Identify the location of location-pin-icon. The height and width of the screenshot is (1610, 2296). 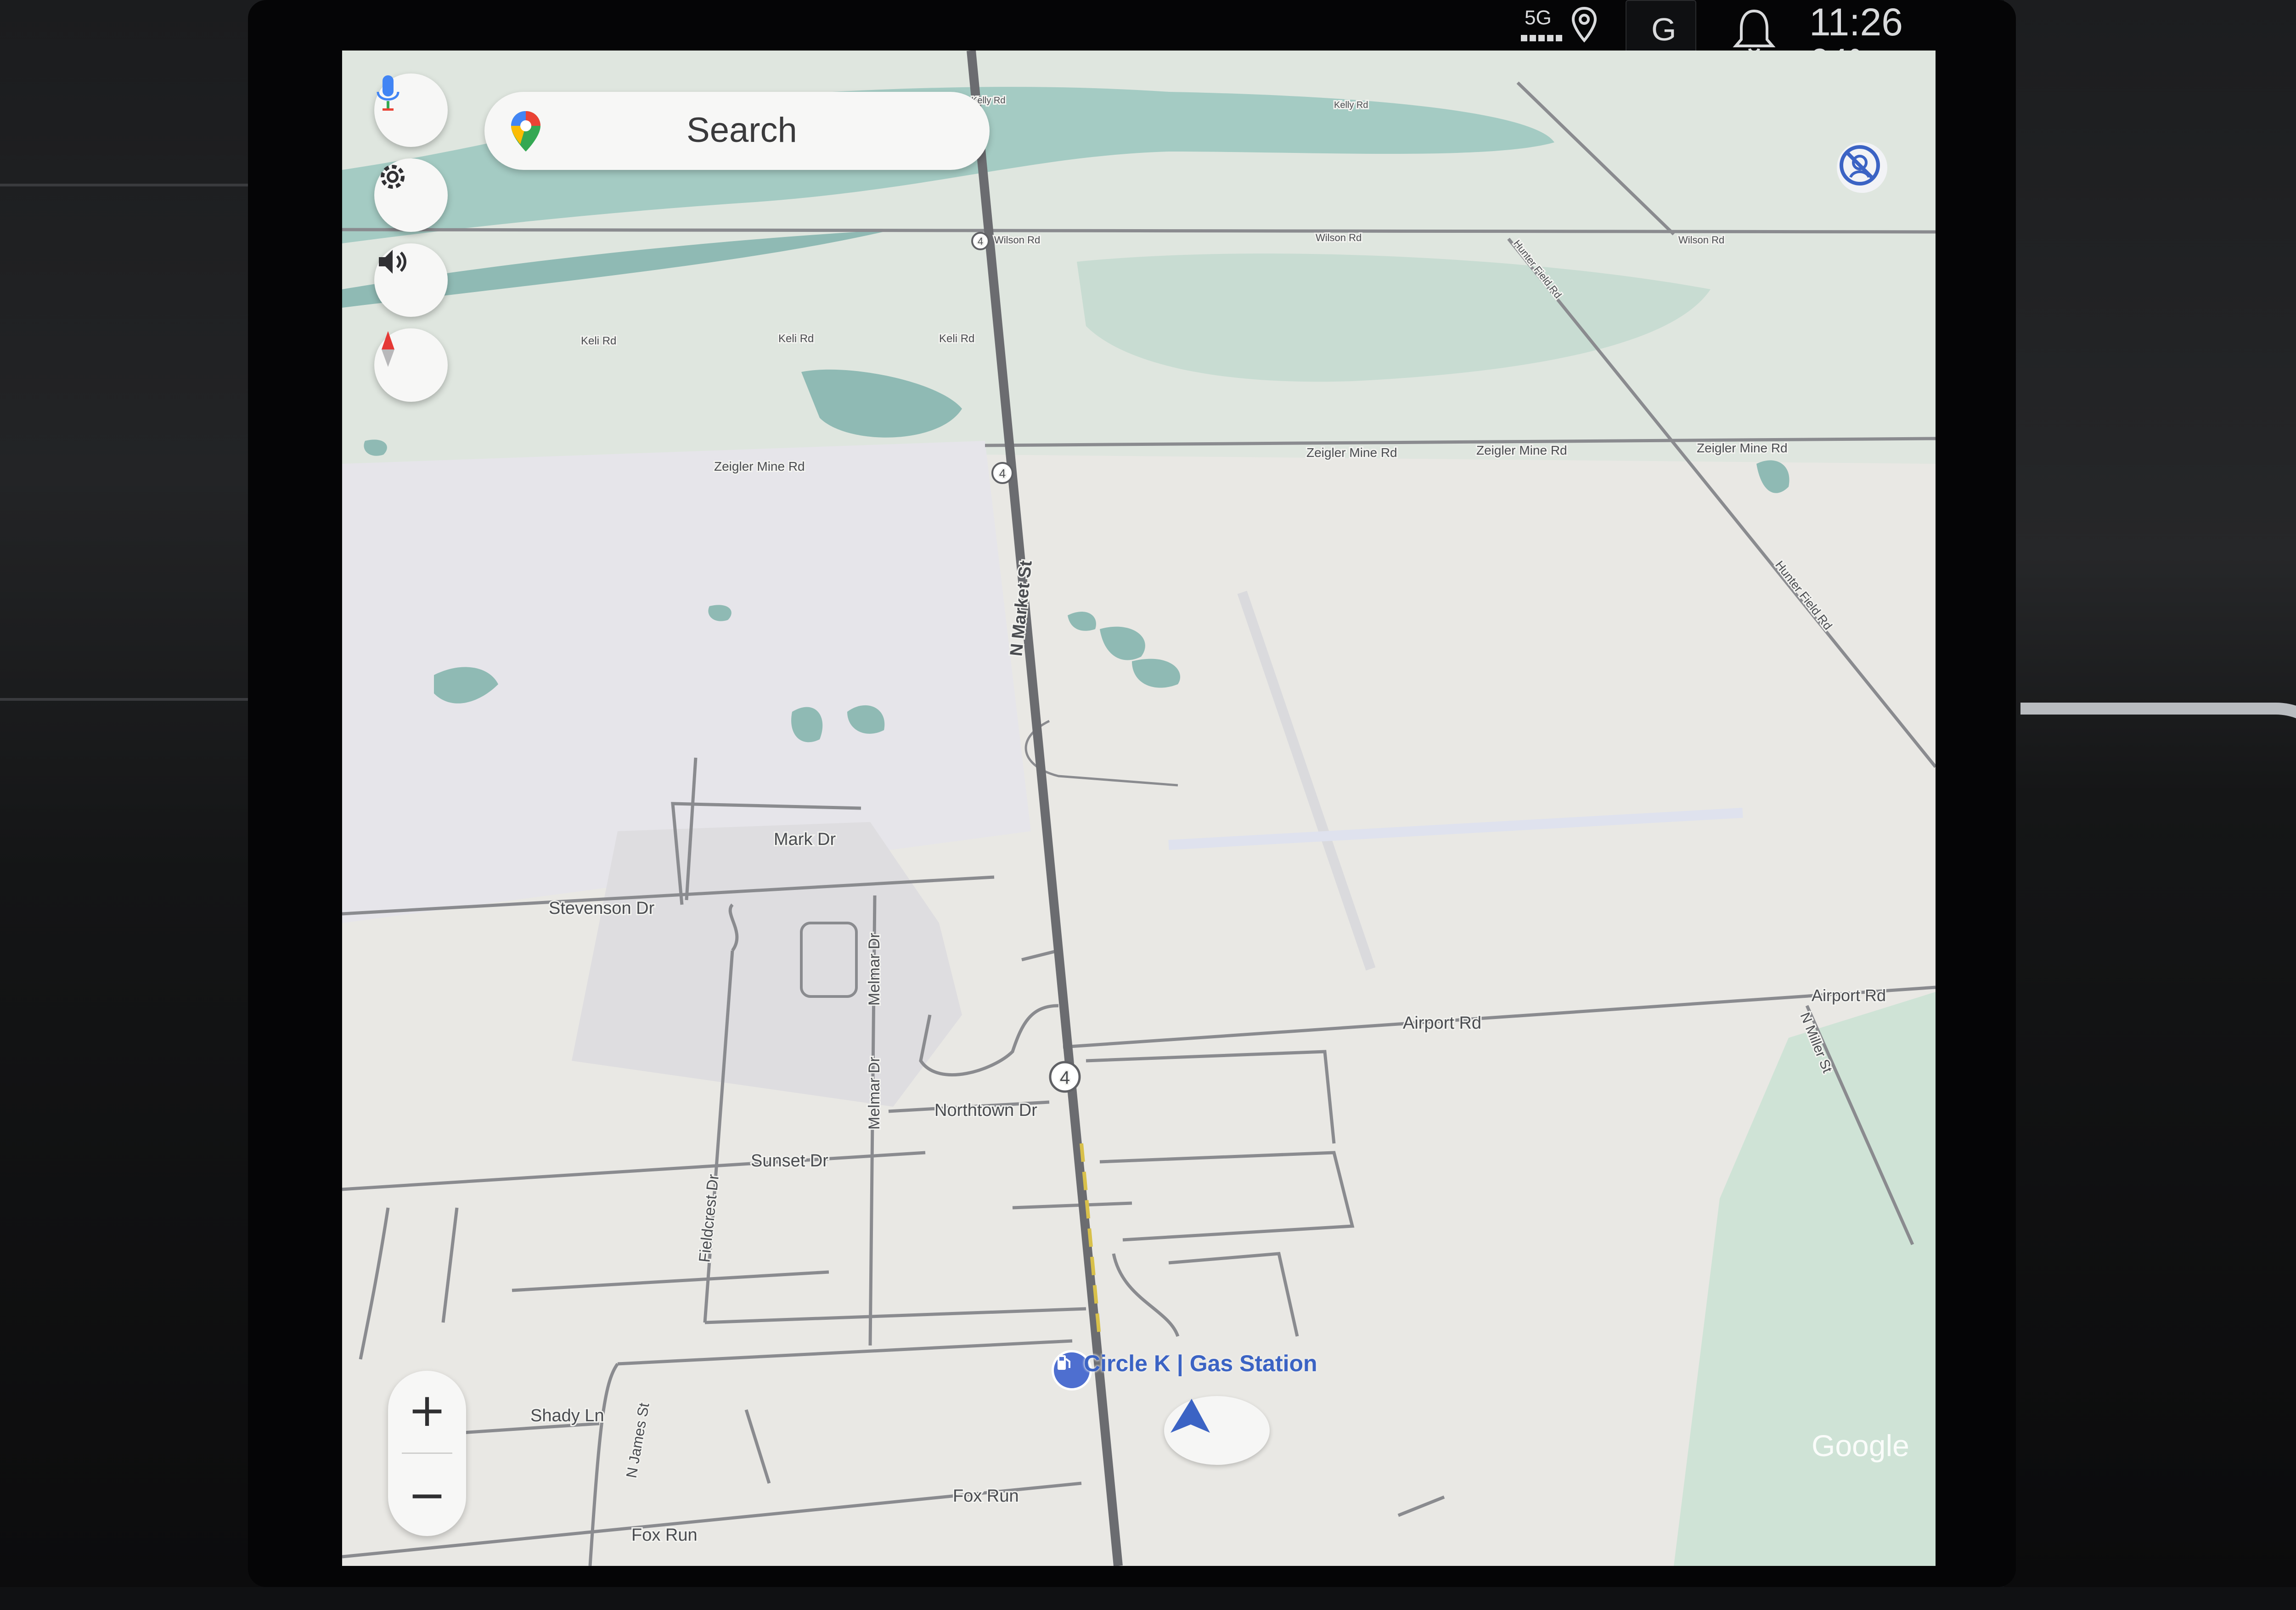
(1584, 24).